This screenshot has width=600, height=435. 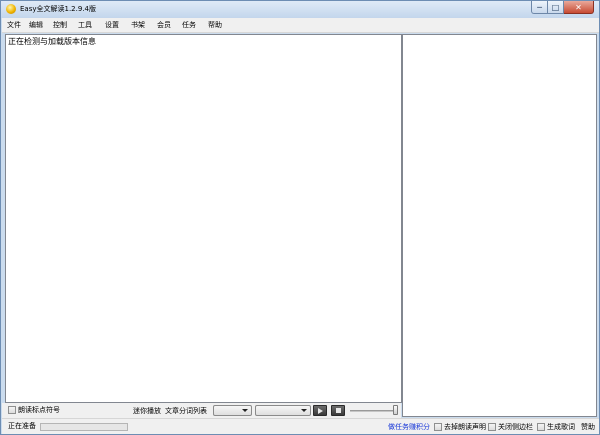 What do you see at coordinates (189, 25) in the screenshot?
I see `menu-tasks: 任务` at bounding box center [189, 25].